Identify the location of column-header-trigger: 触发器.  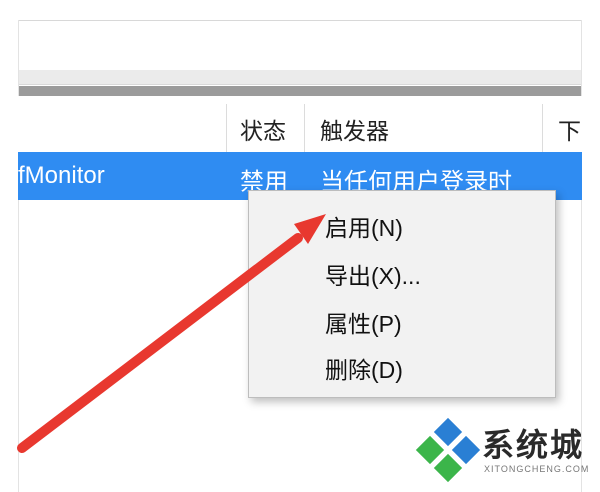
(354, 129).